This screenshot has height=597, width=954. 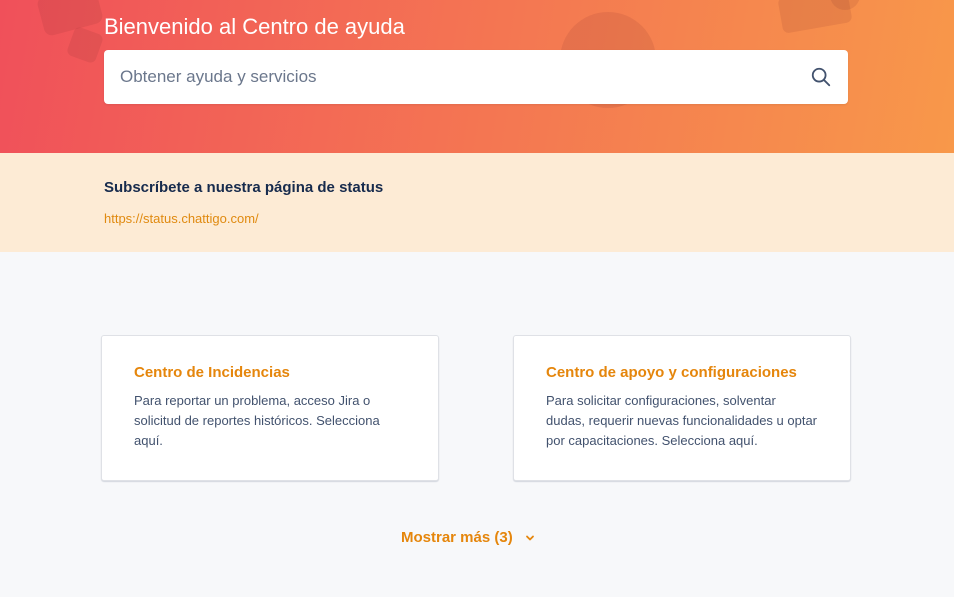 What do you see at coordinates (821, 77) in the screenshot?
I see `search-icon` at bounding box center [821, 77].